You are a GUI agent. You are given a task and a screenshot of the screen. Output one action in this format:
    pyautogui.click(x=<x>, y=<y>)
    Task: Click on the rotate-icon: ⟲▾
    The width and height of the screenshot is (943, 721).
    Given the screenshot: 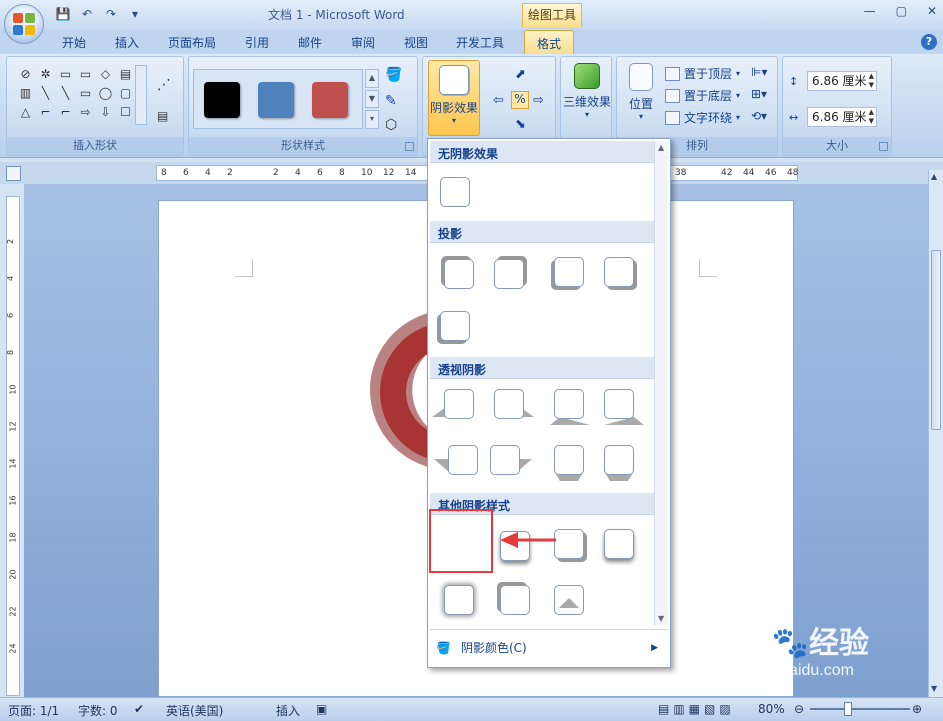 What is the action you would take?
    pyautogui.click(x=759, y=116)
    